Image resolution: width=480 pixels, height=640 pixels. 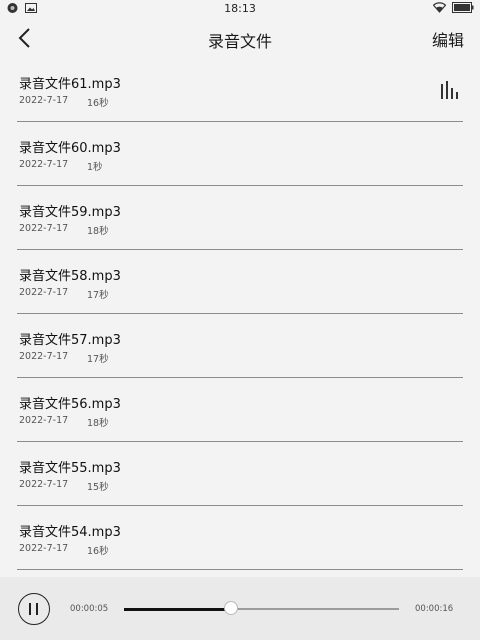 What do you see at coordinates (240, 8) in the screenshot?
I see `status-time: 18:13` at bounding box center [240, 8].